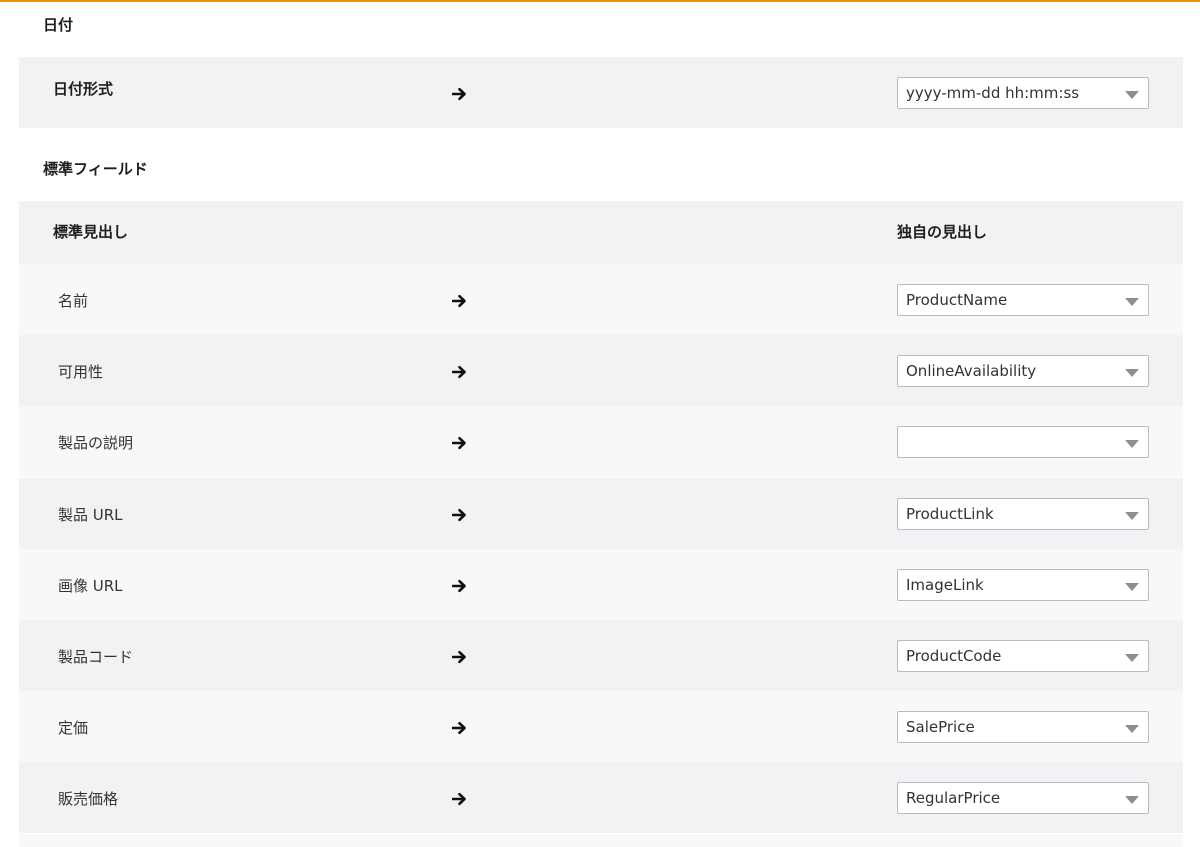 Image resolution: width=1200 pixels, height=847 pixels. What do you see at coordinates (971, 371) in the screenshot?
I see `custom-heading-value: OnlineAvailability` at bounding box center [971, 371].